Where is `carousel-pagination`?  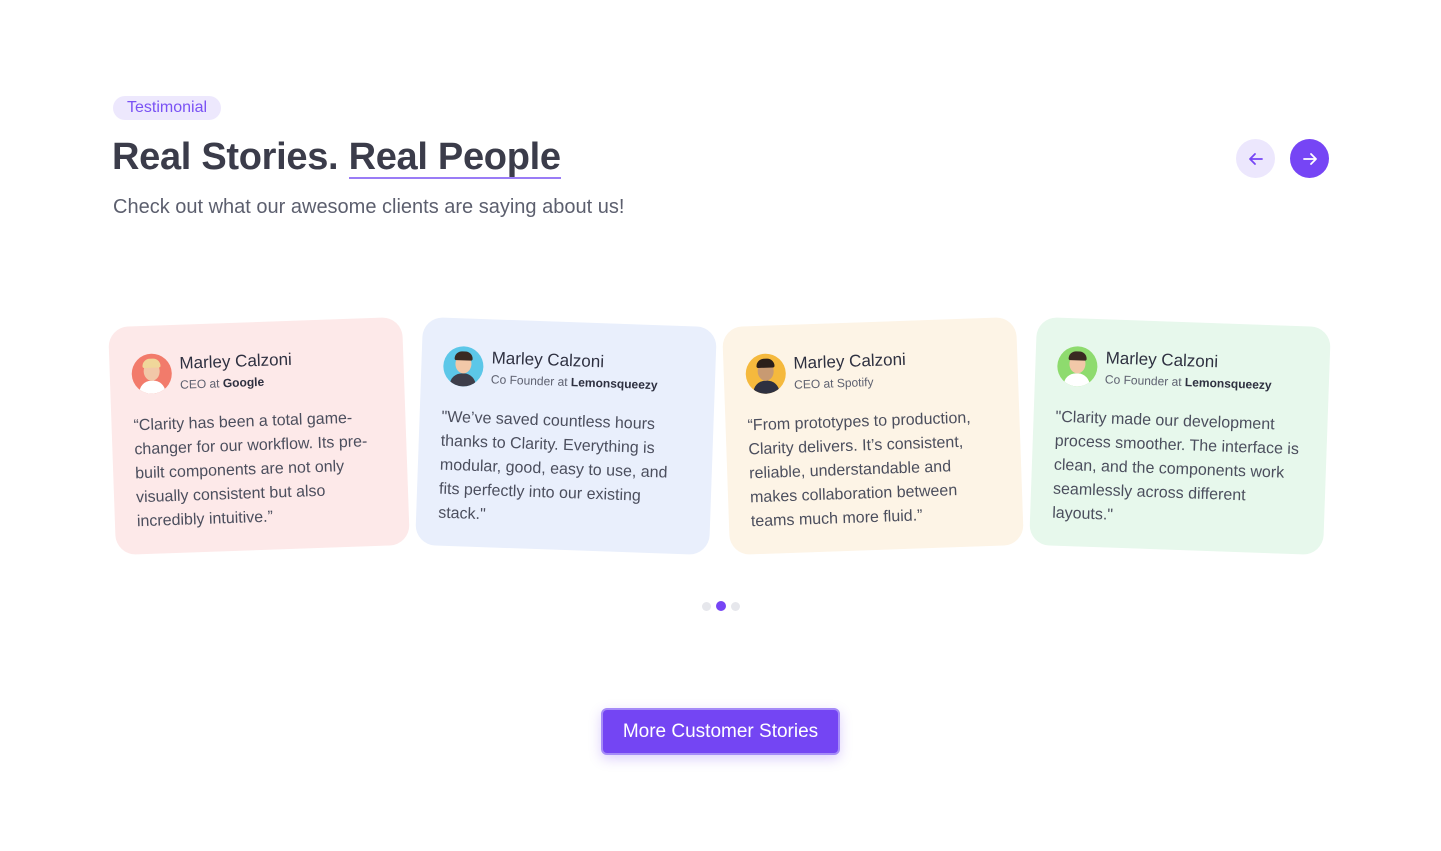
carousel-pagination is located at coordinates (721, 606).